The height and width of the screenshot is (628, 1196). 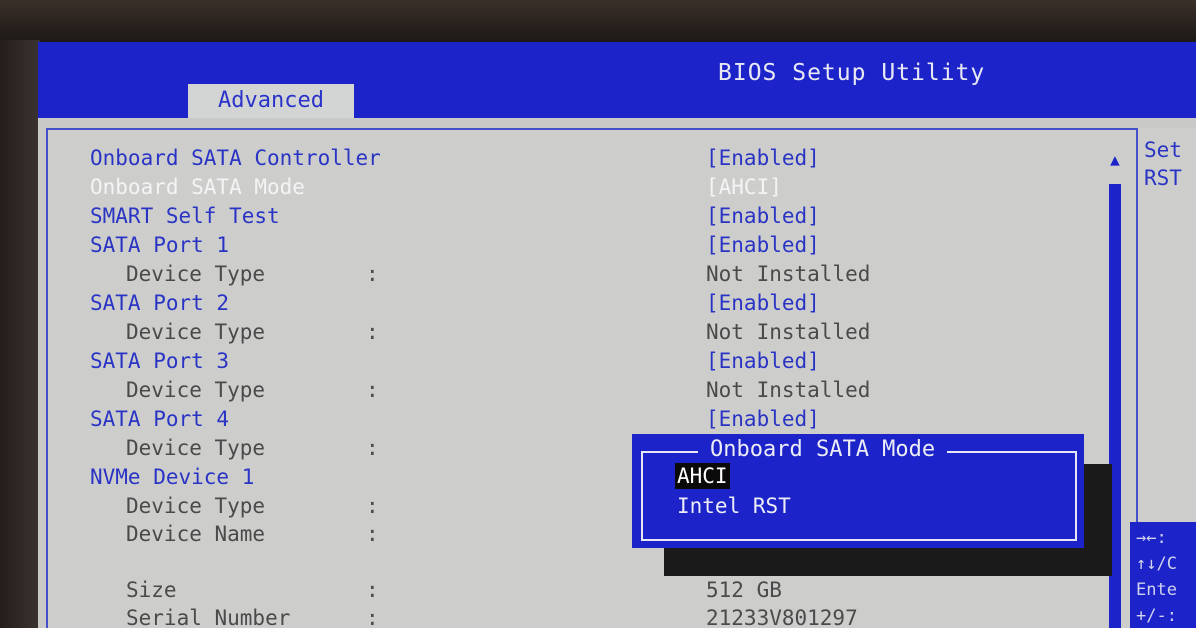 What do you see at coordinates (593, 187) in the screenshot?
I see `setting-row: Onboard SATA Mode [AHCI]` at bounding box center [593, 187].